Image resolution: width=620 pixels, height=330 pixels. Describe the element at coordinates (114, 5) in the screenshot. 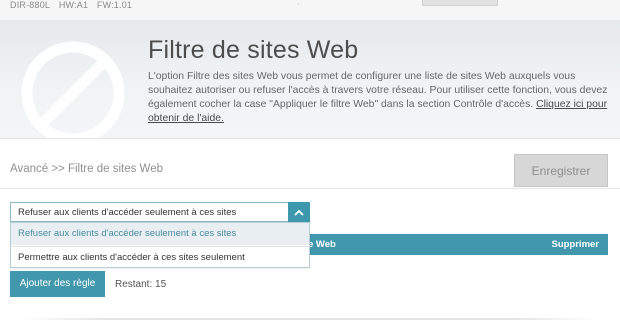

I see `firmware-version: FW:1.01` at that location.